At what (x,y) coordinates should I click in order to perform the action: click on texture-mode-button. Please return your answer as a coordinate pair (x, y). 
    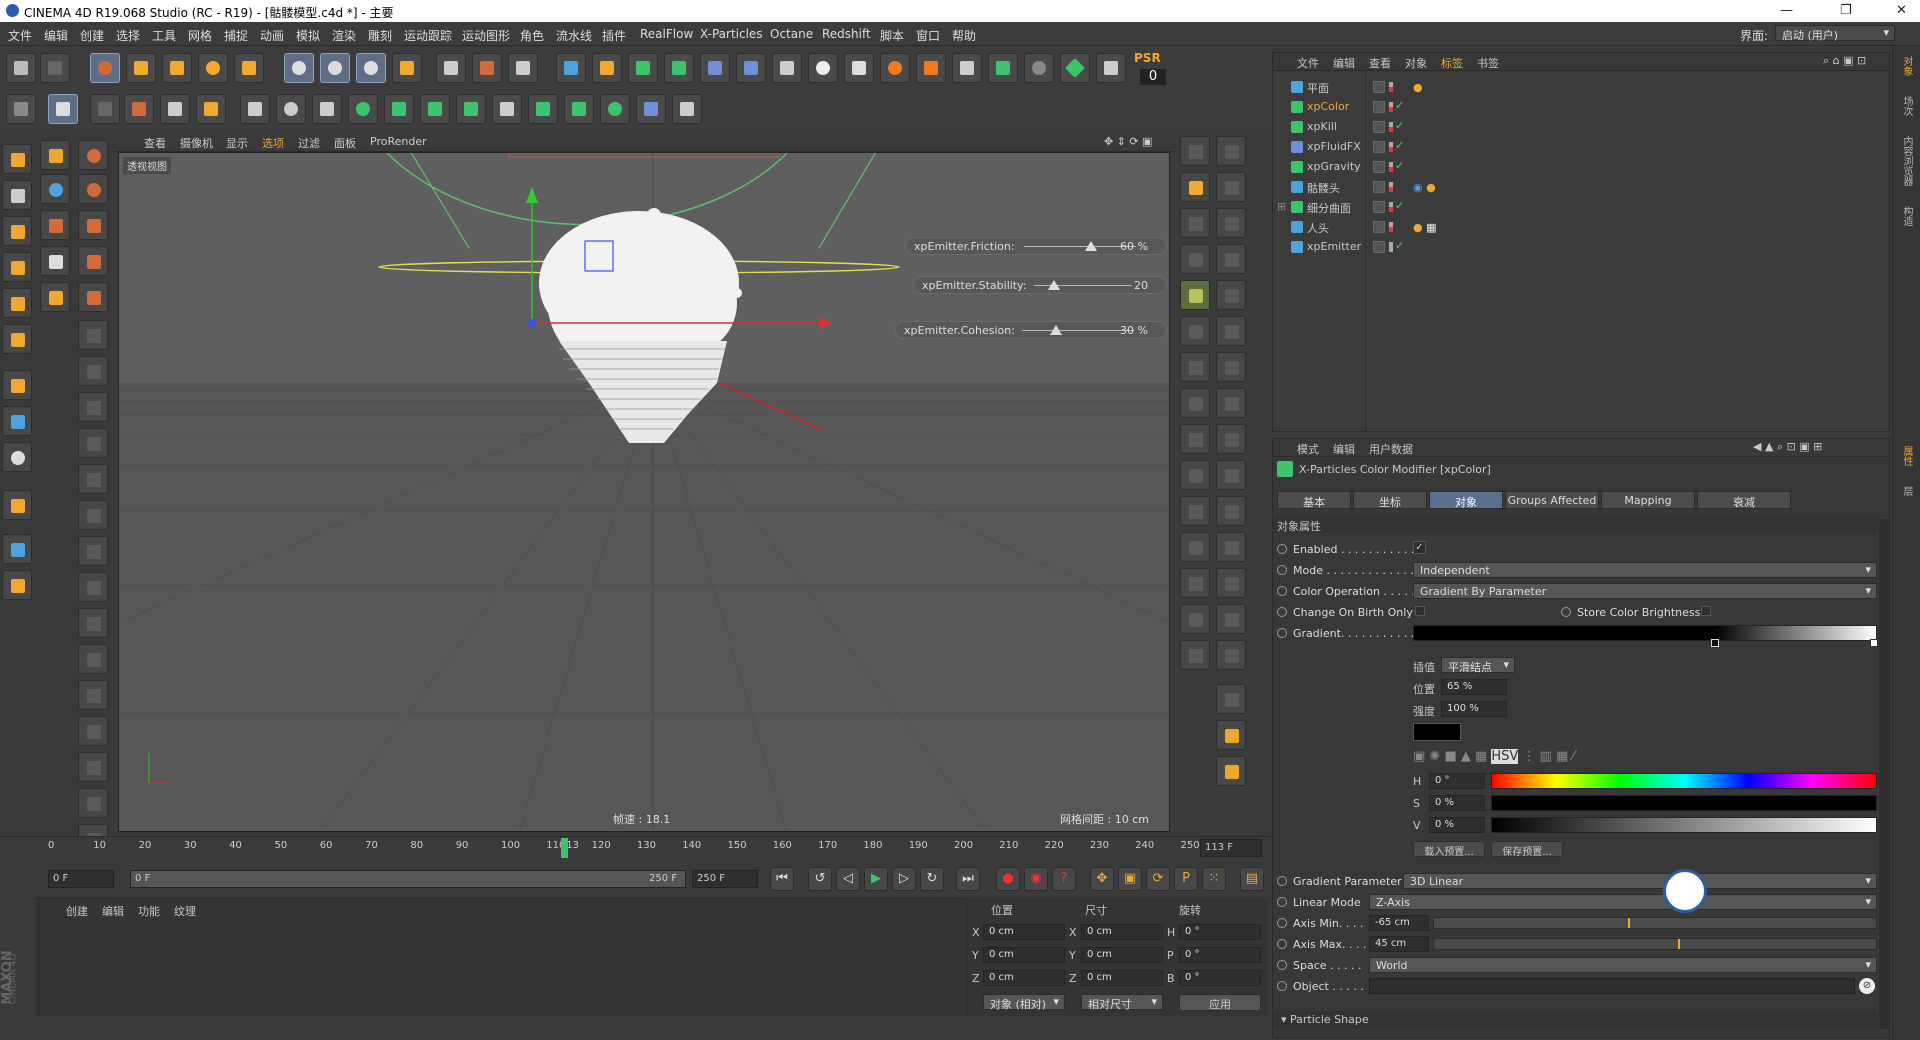
    Looking at the image, I should click on (17, 195).